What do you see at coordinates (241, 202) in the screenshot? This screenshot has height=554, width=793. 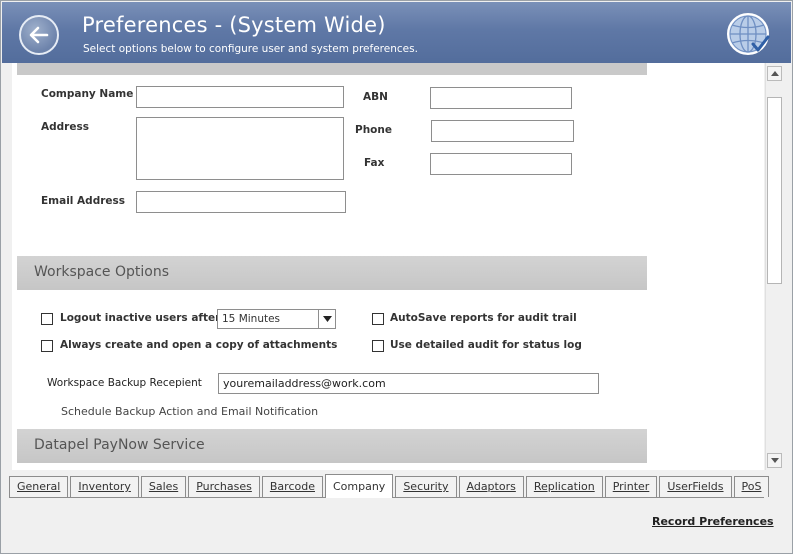 I see `email-address-input` at bounding box center [241, 202].